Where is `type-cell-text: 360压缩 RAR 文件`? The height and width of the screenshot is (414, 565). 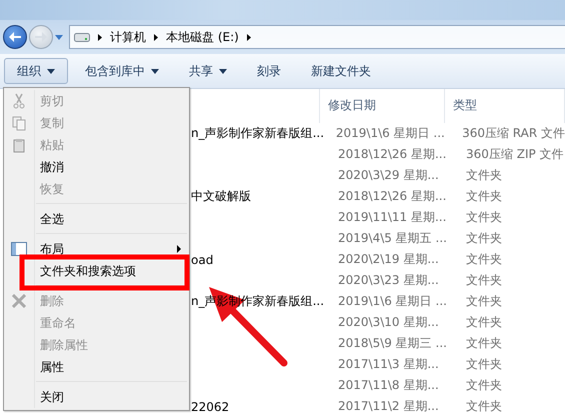 type-cell-text: 360压缩 RAR 文件 is located at coordinates (513, 133).